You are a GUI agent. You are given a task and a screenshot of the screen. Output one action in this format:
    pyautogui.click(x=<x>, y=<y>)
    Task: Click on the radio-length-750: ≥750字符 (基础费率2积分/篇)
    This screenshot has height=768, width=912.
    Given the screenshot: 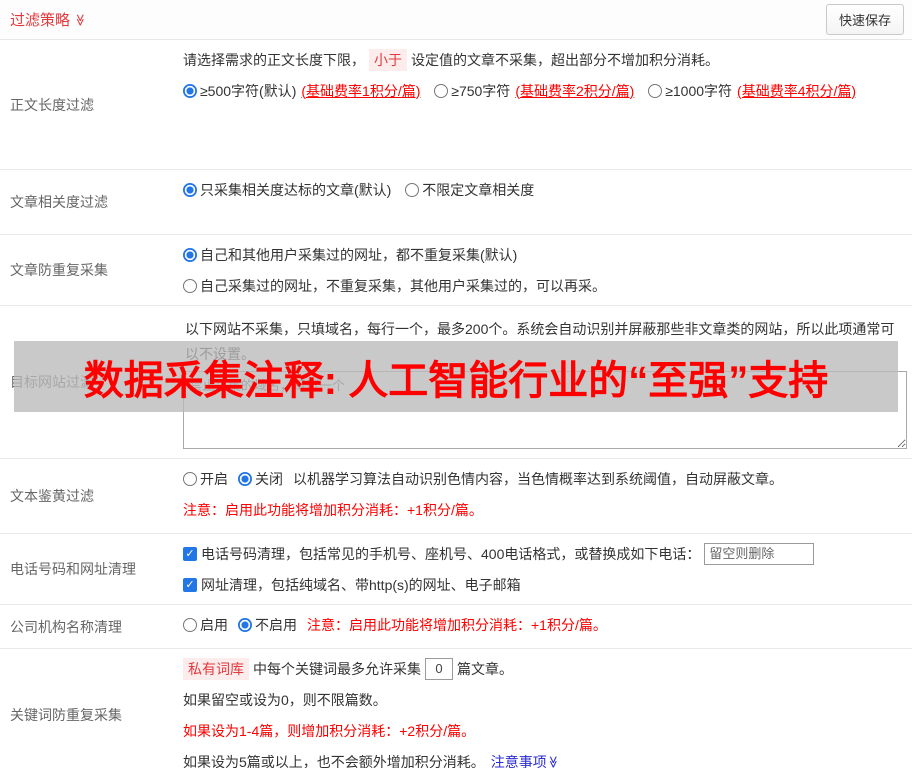 What is the action you would take?
    pyautogui.click(x=534, y=90)
    